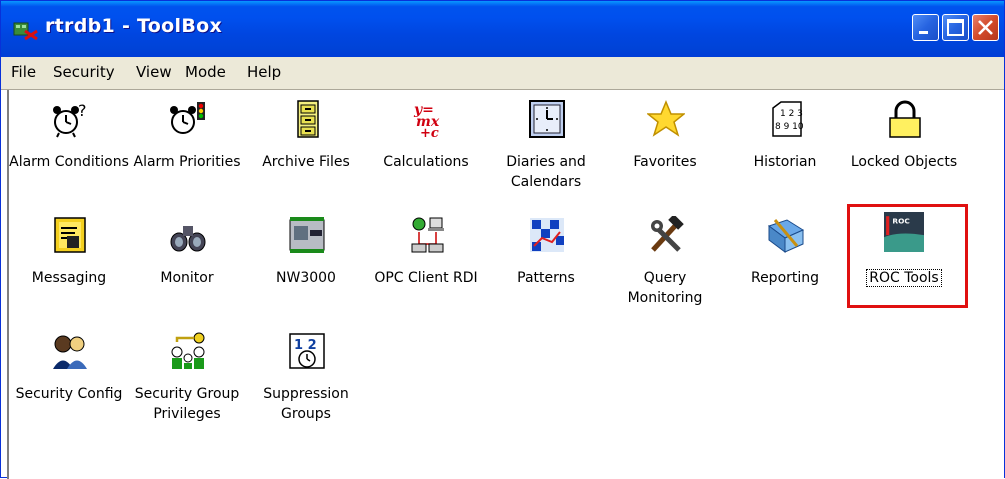  What do you see at coordinates (785, 278) in the screenshot?
I see `item-label: Reporting` at bounding box center [785, 278].